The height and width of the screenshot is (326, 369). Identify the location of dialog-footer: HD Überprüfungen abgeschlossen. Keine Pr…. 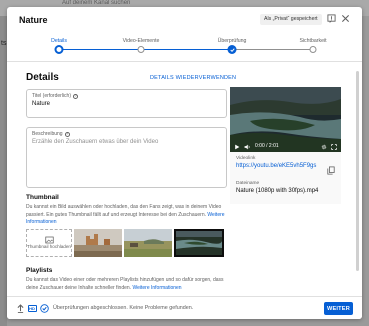
(184, 307).